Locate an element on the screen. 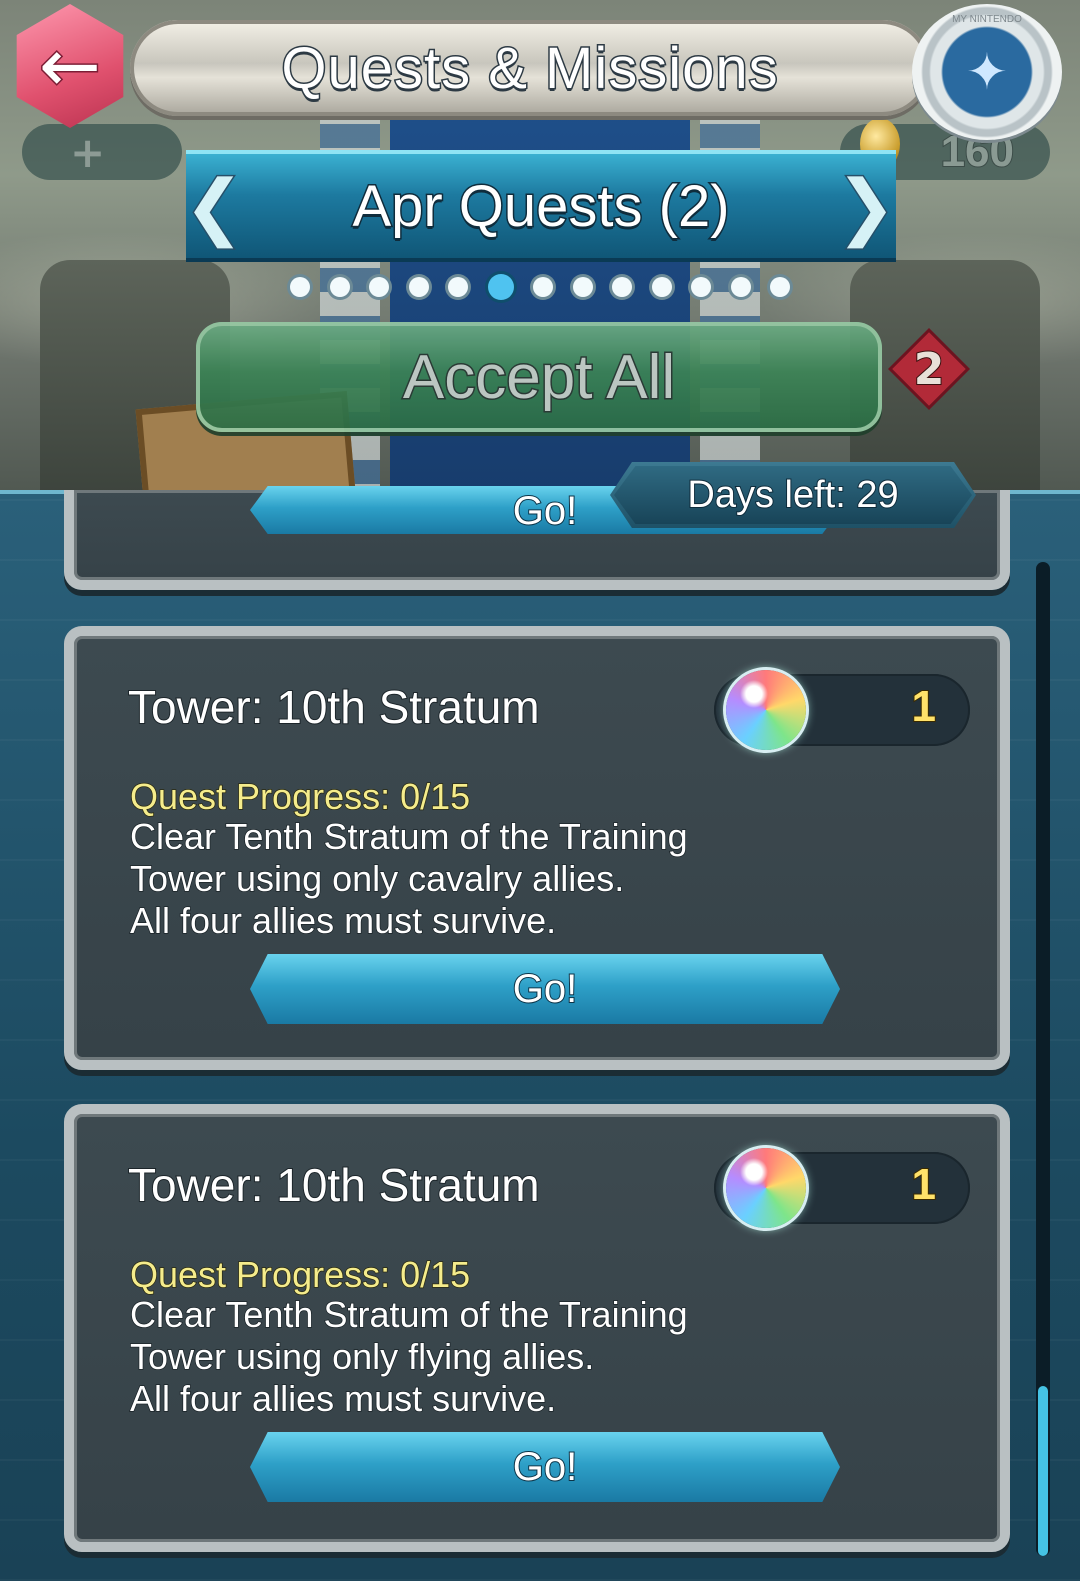 The image size is (1080, 1581). days-left-badge: Days left: 29 is located at coordinates (793, 495).